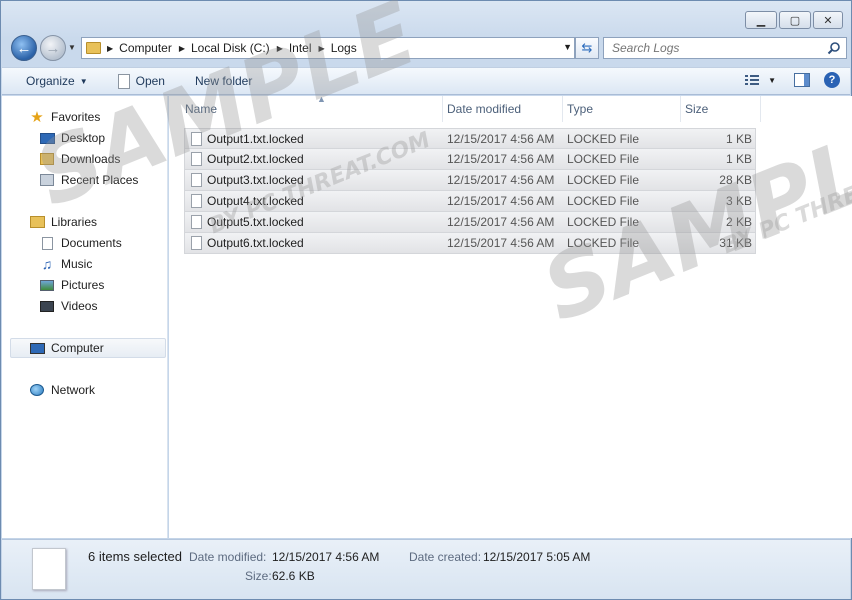 The width and height of the screenshot is (852, 600). What do you see at coordinates (37, 348) in the screenshot?
I see `computer-icon` at bounding box center [37, 348].